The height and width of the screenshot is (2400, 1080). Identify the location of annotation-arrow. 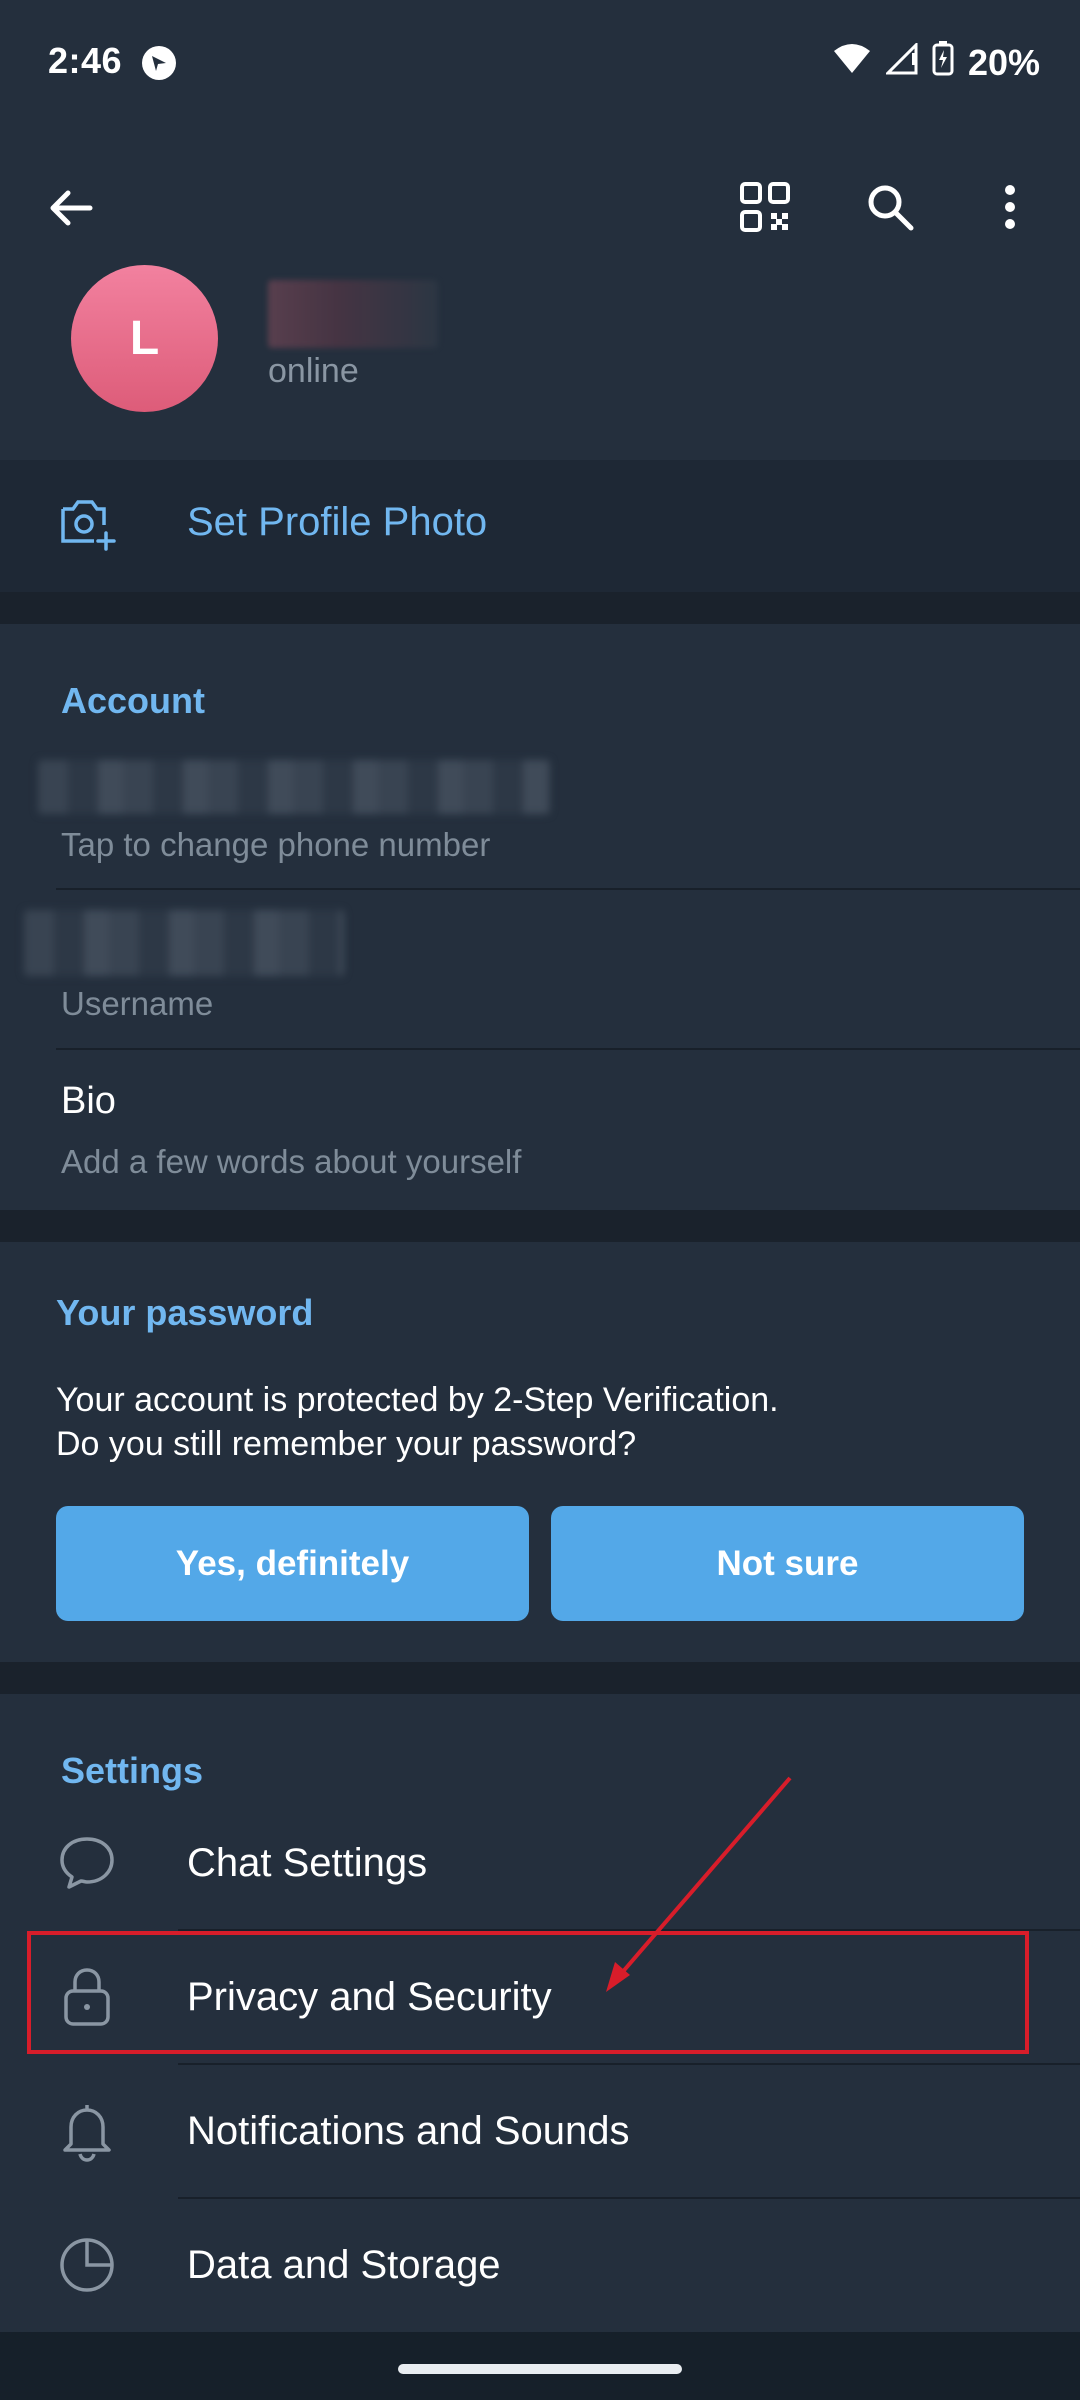
(699, 1884).